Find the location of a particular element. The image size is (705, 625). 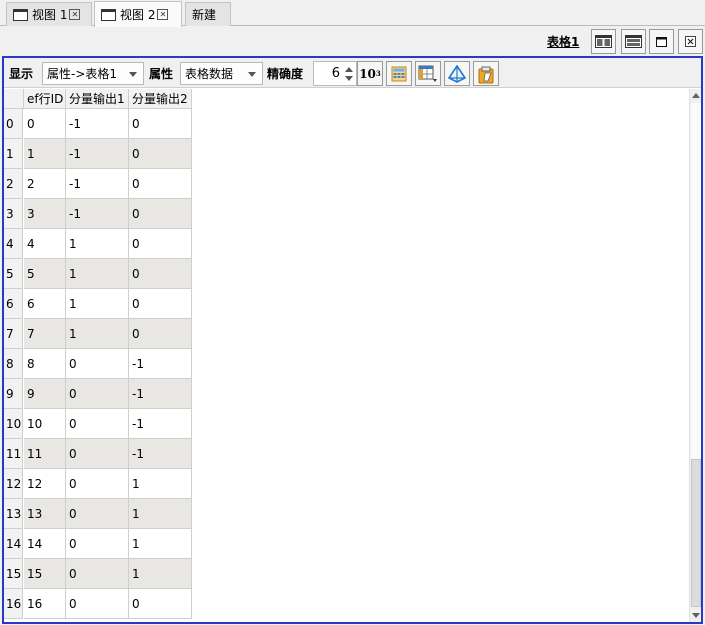

row-header: 1 is located at coordinates (13, 154).